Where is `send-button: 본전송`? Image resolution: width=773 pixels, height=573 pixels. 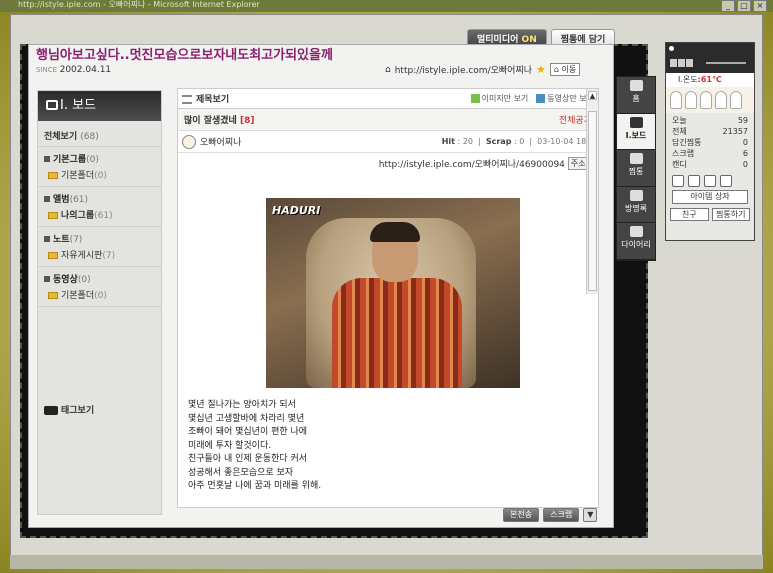
send-button: 본전송 is located at coordinates (521, 515).